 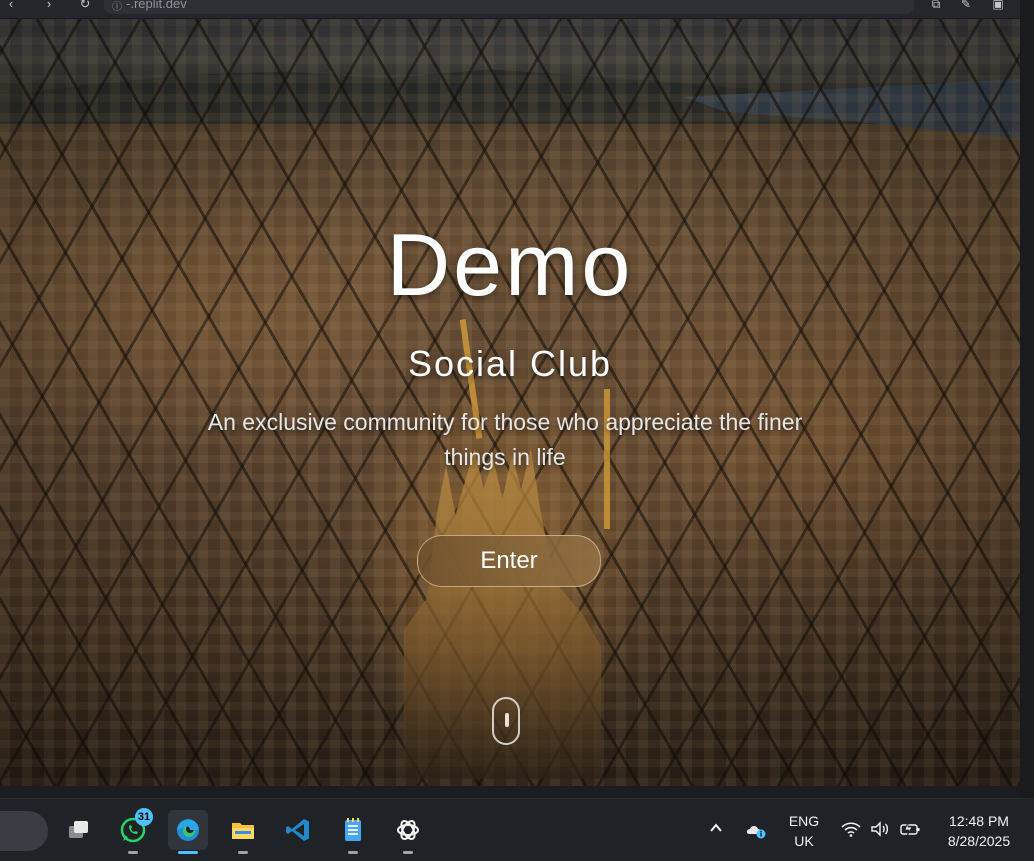 What do you see at coordinates (851, 831) in the screenshot?
I see `wifi-icon` at bounding box center [851, 831].